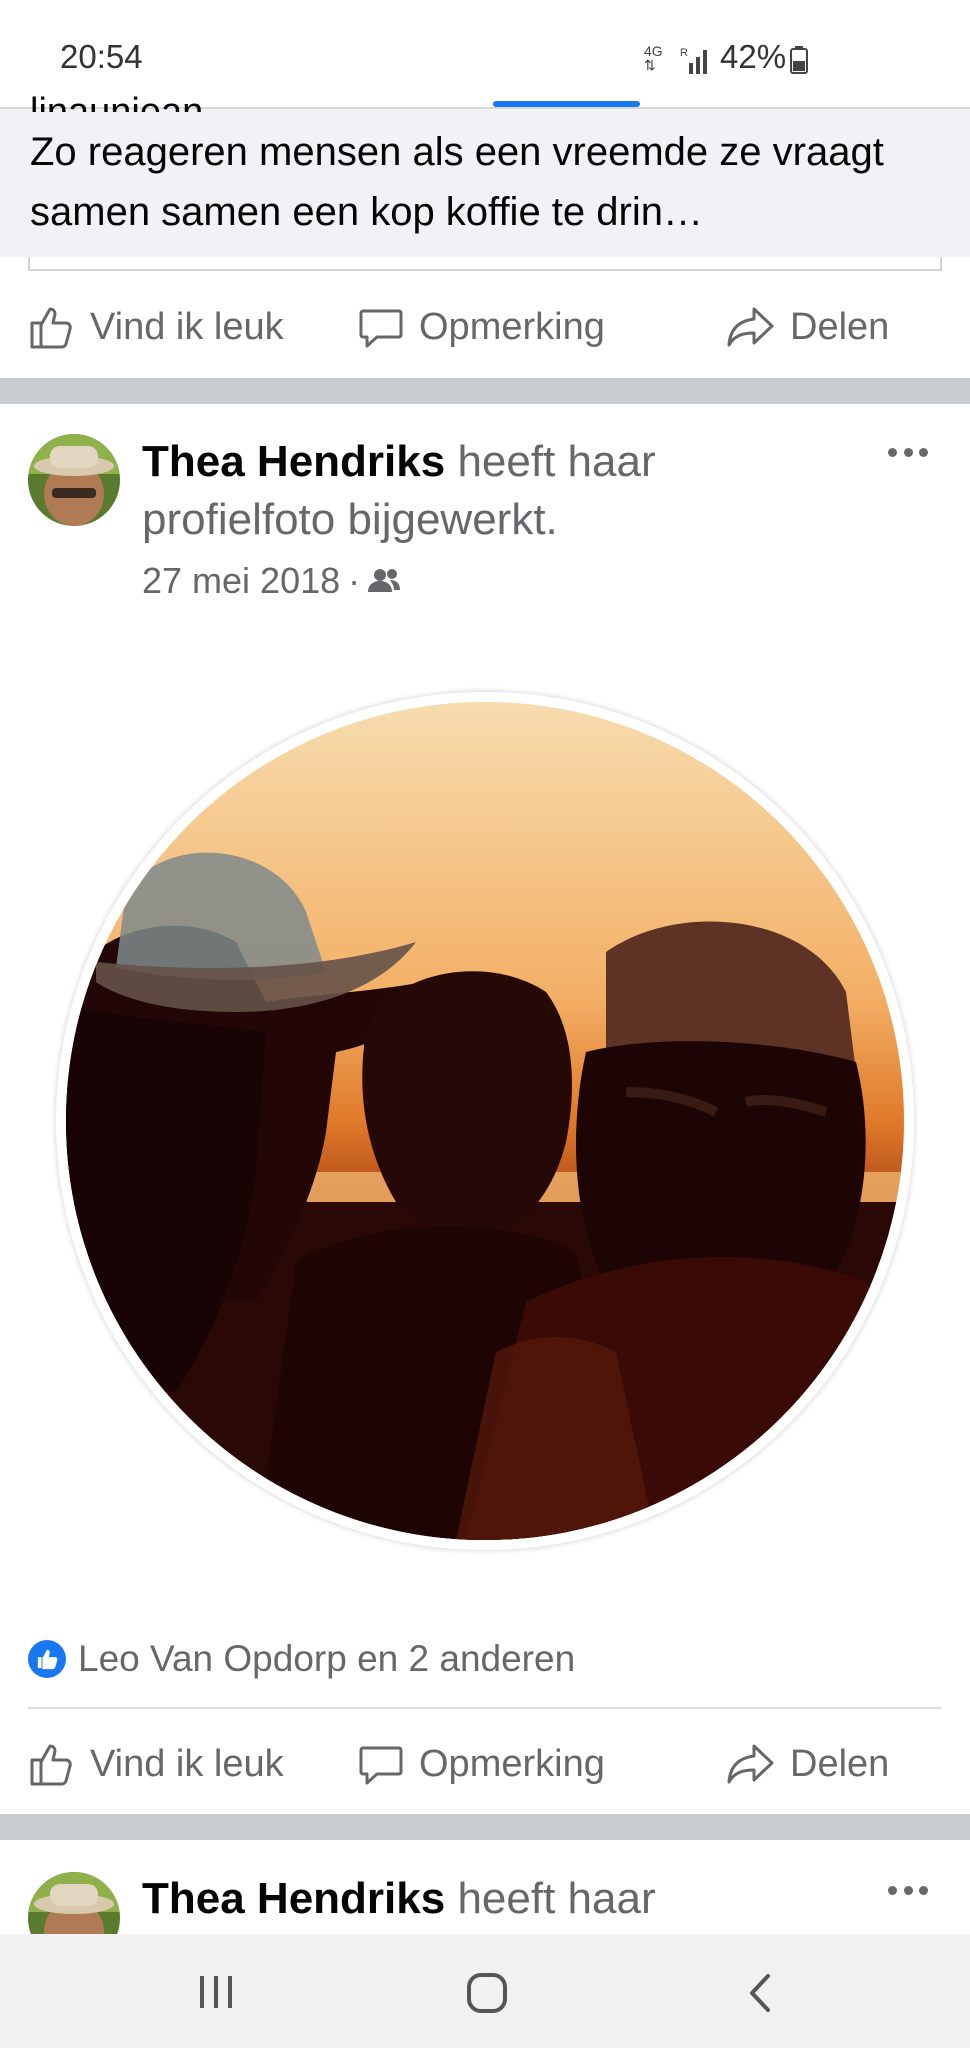 The image size is (970, 2048). I want to click on tab-indicator, so click(566, 104).